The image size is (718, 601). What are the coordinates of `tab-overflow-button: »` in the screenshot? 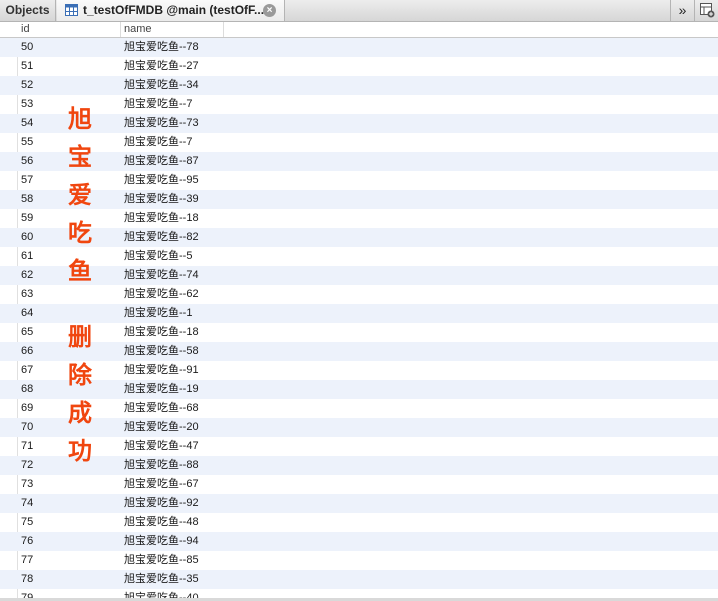 It's located at (682, 10).